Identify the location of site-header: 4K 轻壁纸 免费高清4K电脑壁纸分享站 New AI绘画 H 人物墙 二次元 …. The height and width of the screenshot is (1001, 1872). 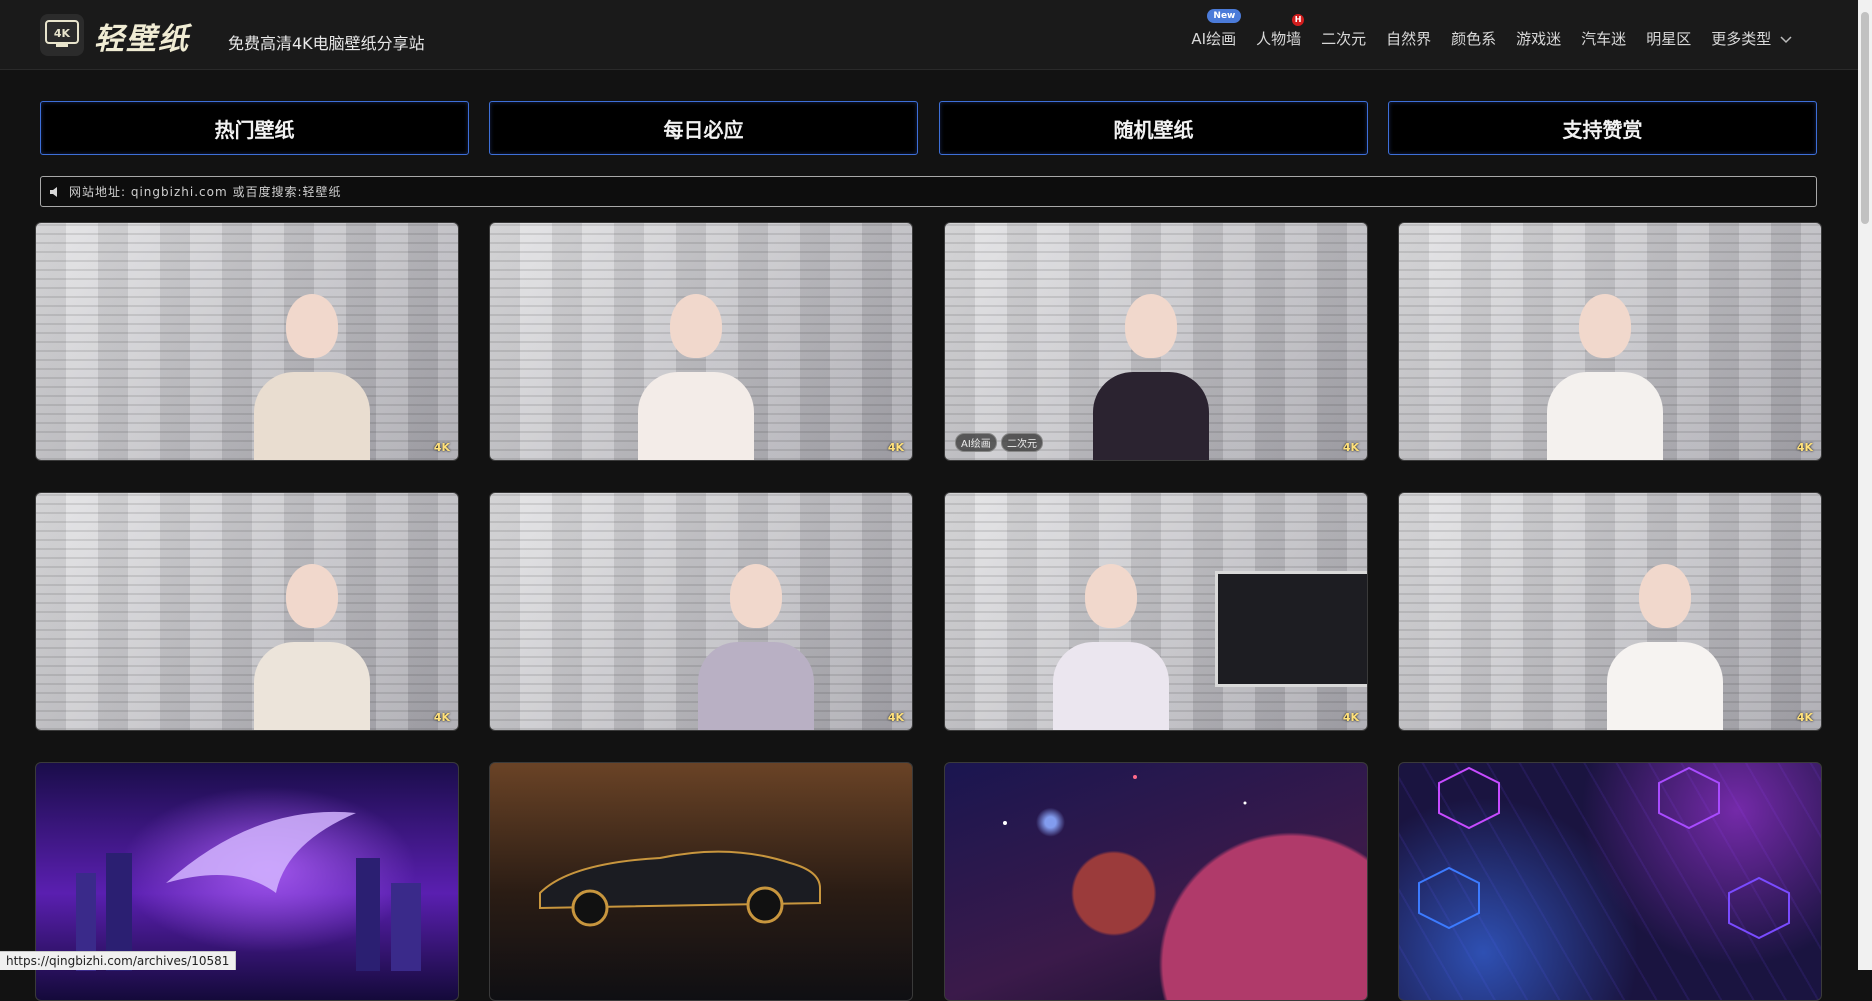
(929, 35).